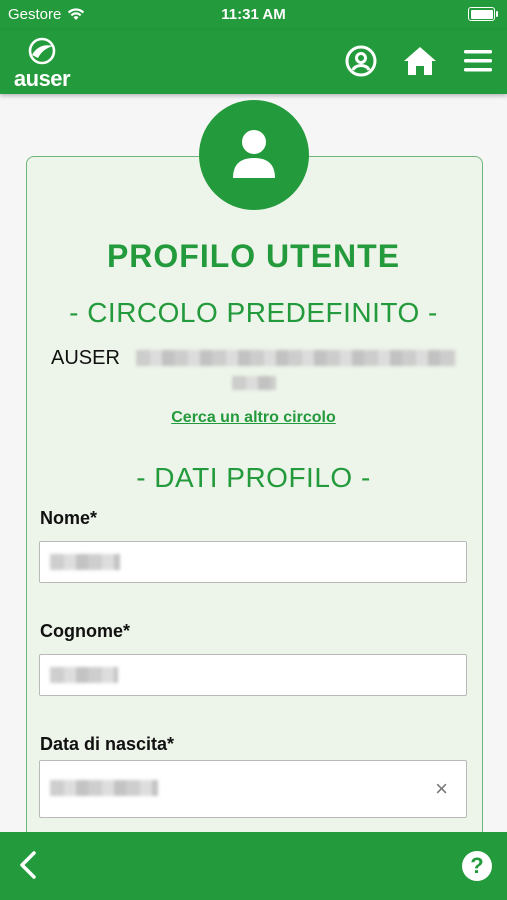 This screenshot has width=507, height=900. I want to click on help-button: ?, so click(477, 866).